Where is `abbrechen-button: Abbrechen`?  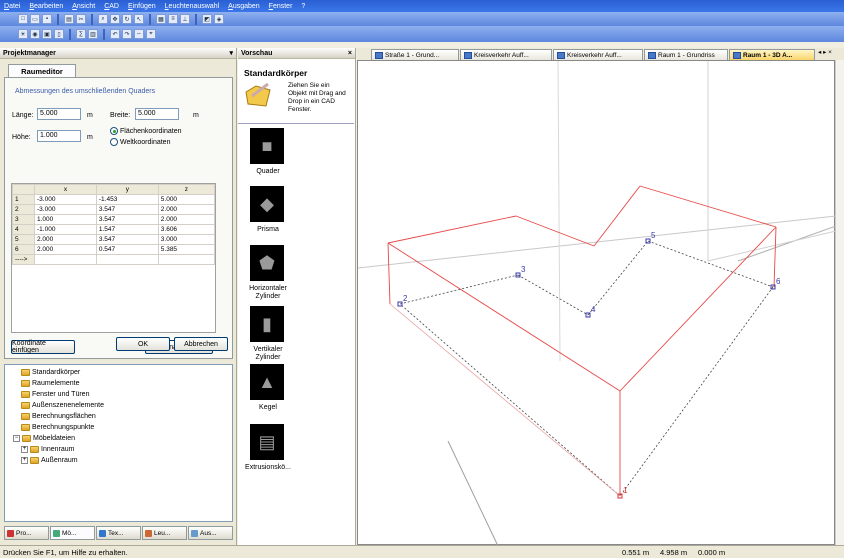
abbrechen-button: Abbrechen is located at coordinates (201, 344).